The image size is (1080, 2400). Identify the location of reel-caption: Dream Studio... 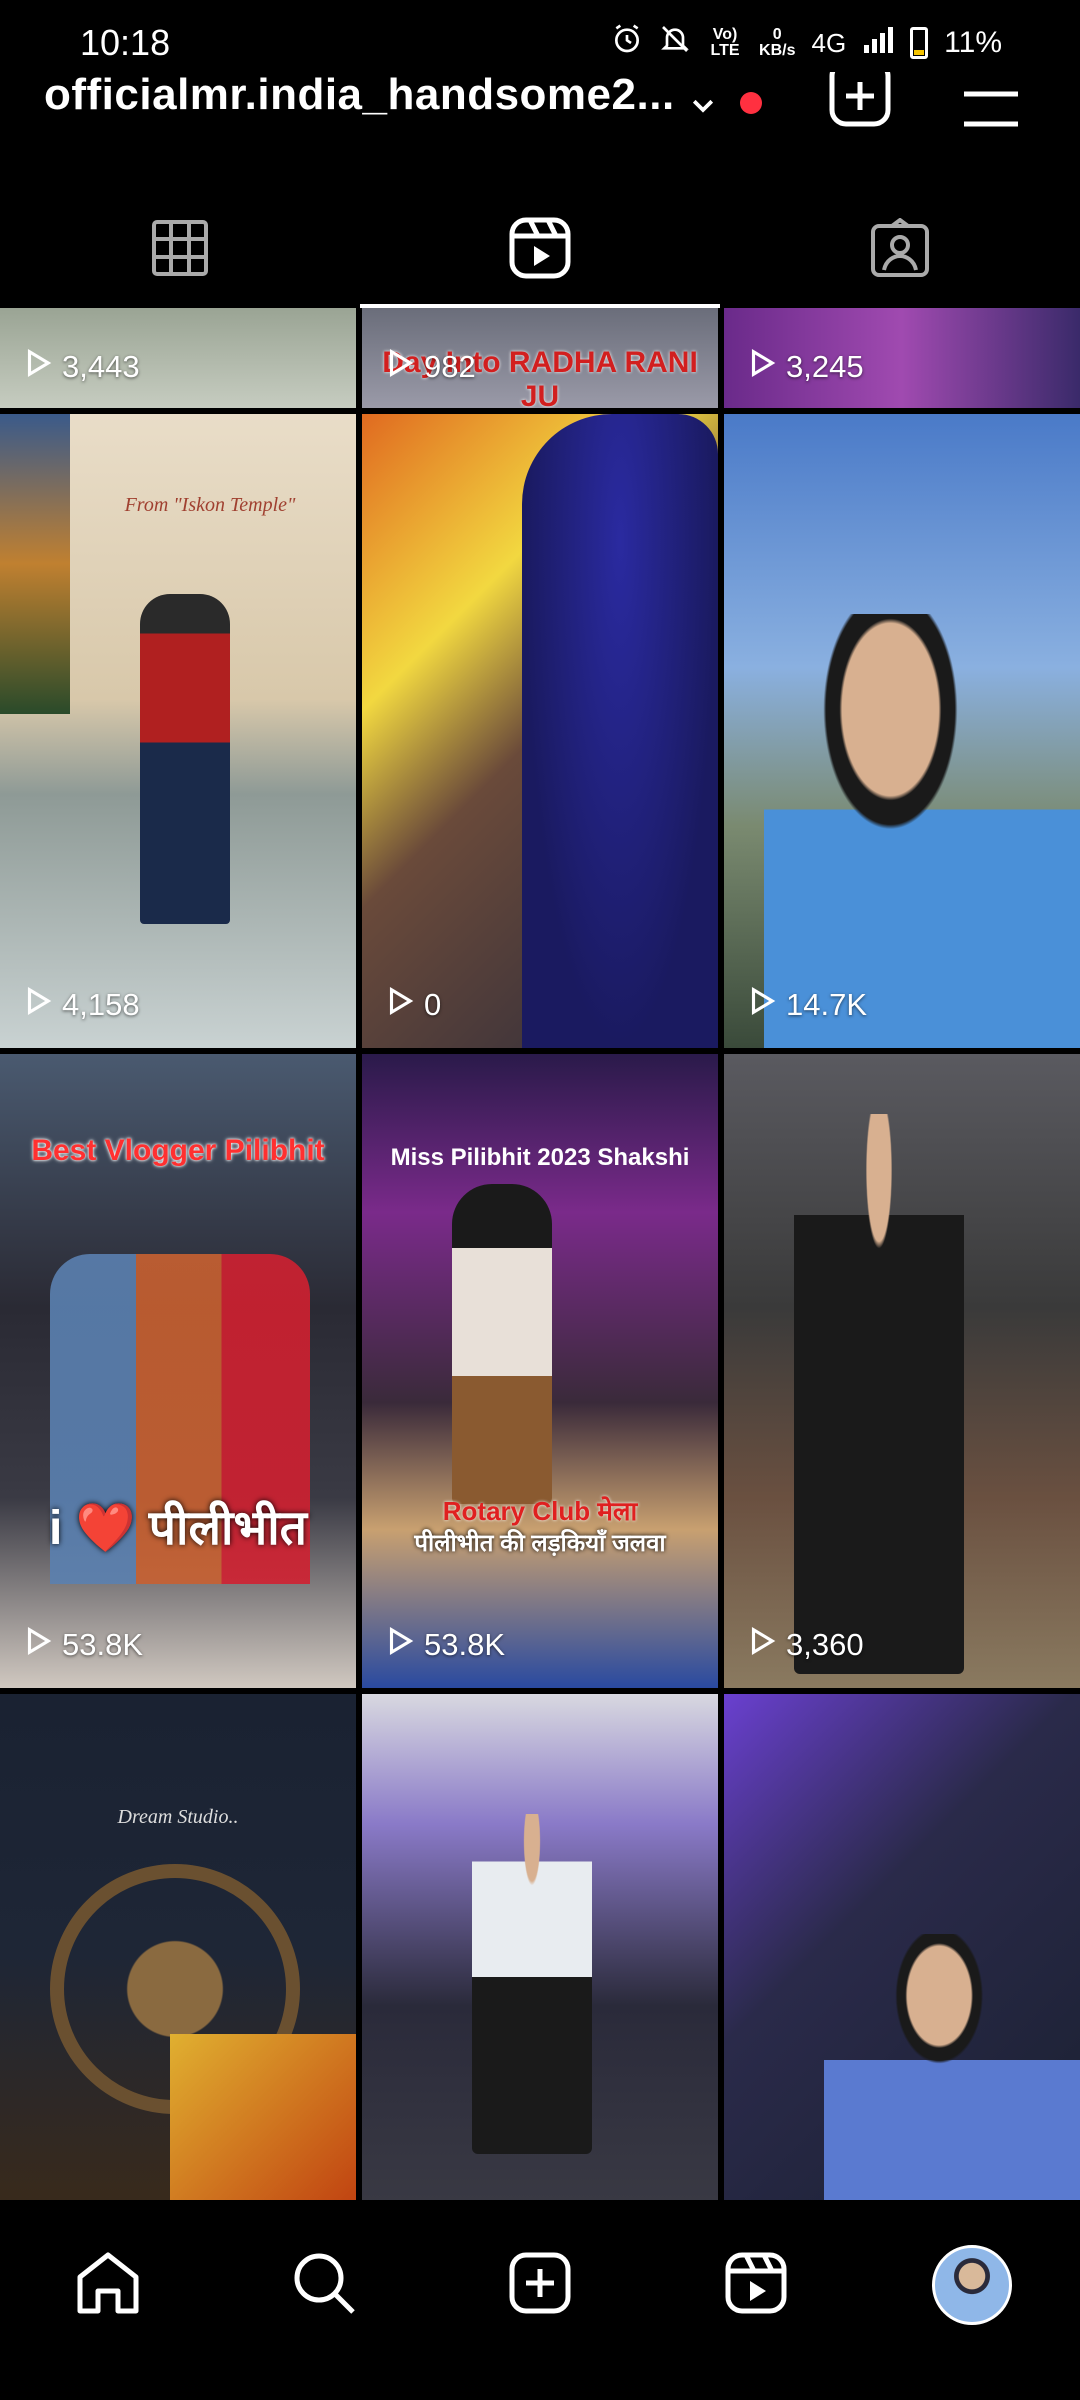
(178, 1817).